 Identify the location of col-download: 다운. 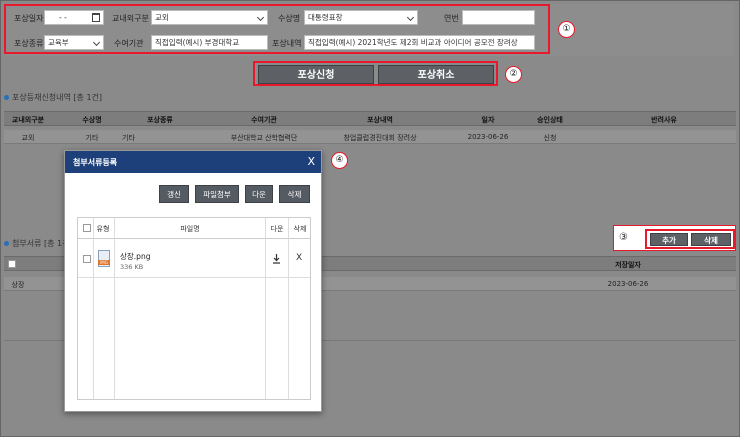
(277, 229).